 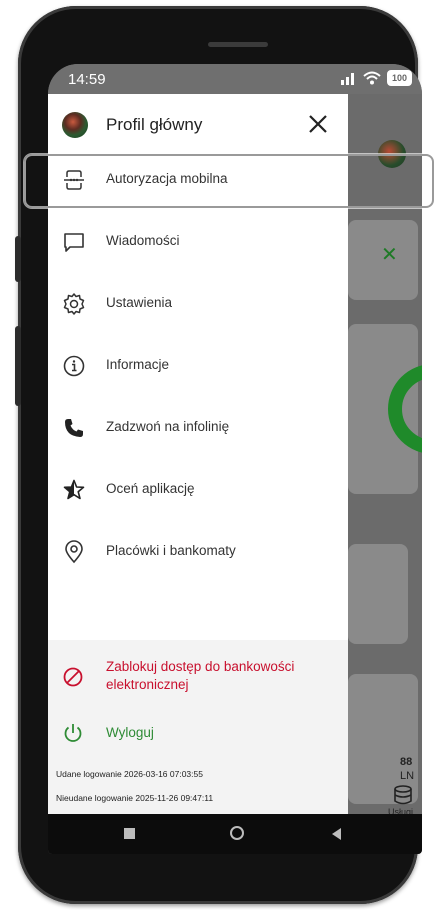 What do you see at coordinates (74, 428) in the screenshot?
I see `phone-icon` at bounding box center [74, 428].